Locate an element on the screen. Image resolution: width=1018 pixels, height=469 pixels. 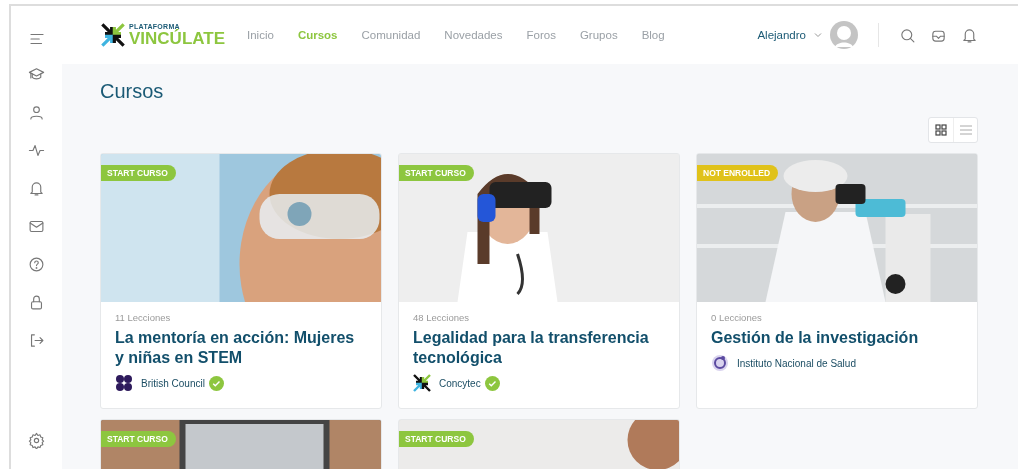
page-title: Cursos is located at coordinates (132, 91).